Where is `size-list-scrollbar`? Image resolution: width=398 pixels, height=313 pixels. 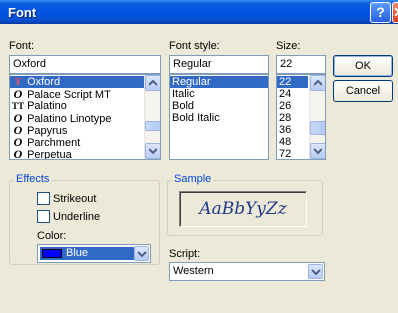 size-list-scrollbar is located at coordinates (317, 117).